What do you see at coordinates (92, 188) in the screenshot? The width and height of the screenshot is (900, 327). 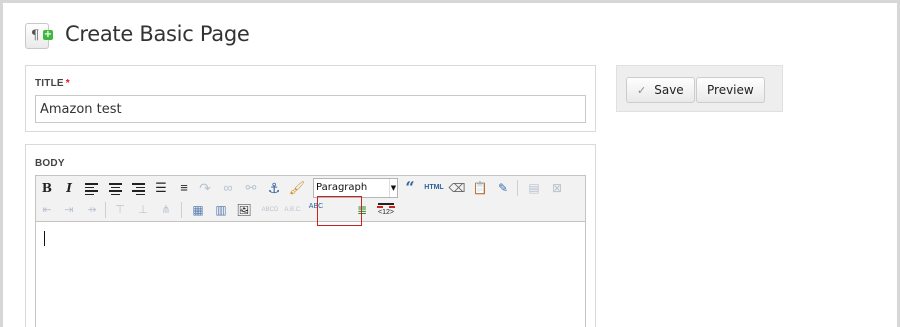 I see `align-left-icon` at bounding box center [92, 188].